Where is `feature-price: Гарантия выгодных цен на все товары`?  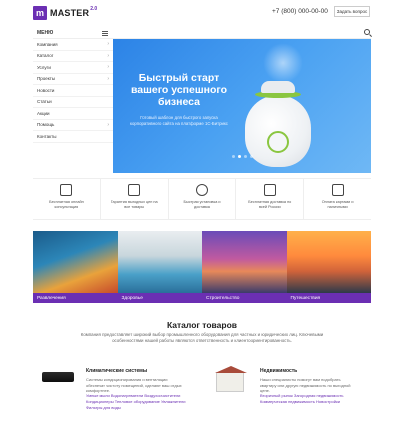 feature-price: Гарантия выгодных цен на все товары is located at coordinates (135, 199).